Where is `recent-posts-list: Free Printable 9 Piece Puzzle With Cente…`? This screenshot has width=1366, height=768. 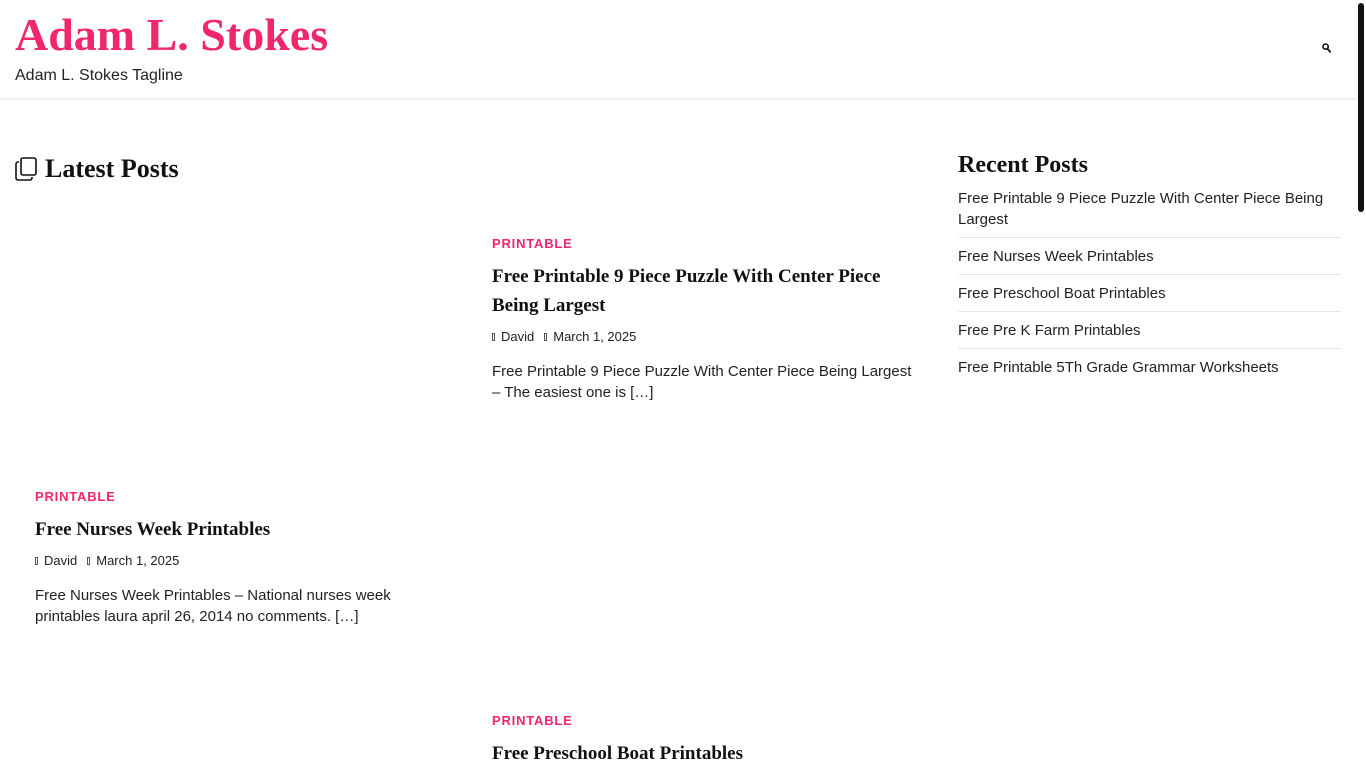
recent-posts-list: Free Printable 9 Piece Puzzle With Cente… is located at coordinates (1149, 286).